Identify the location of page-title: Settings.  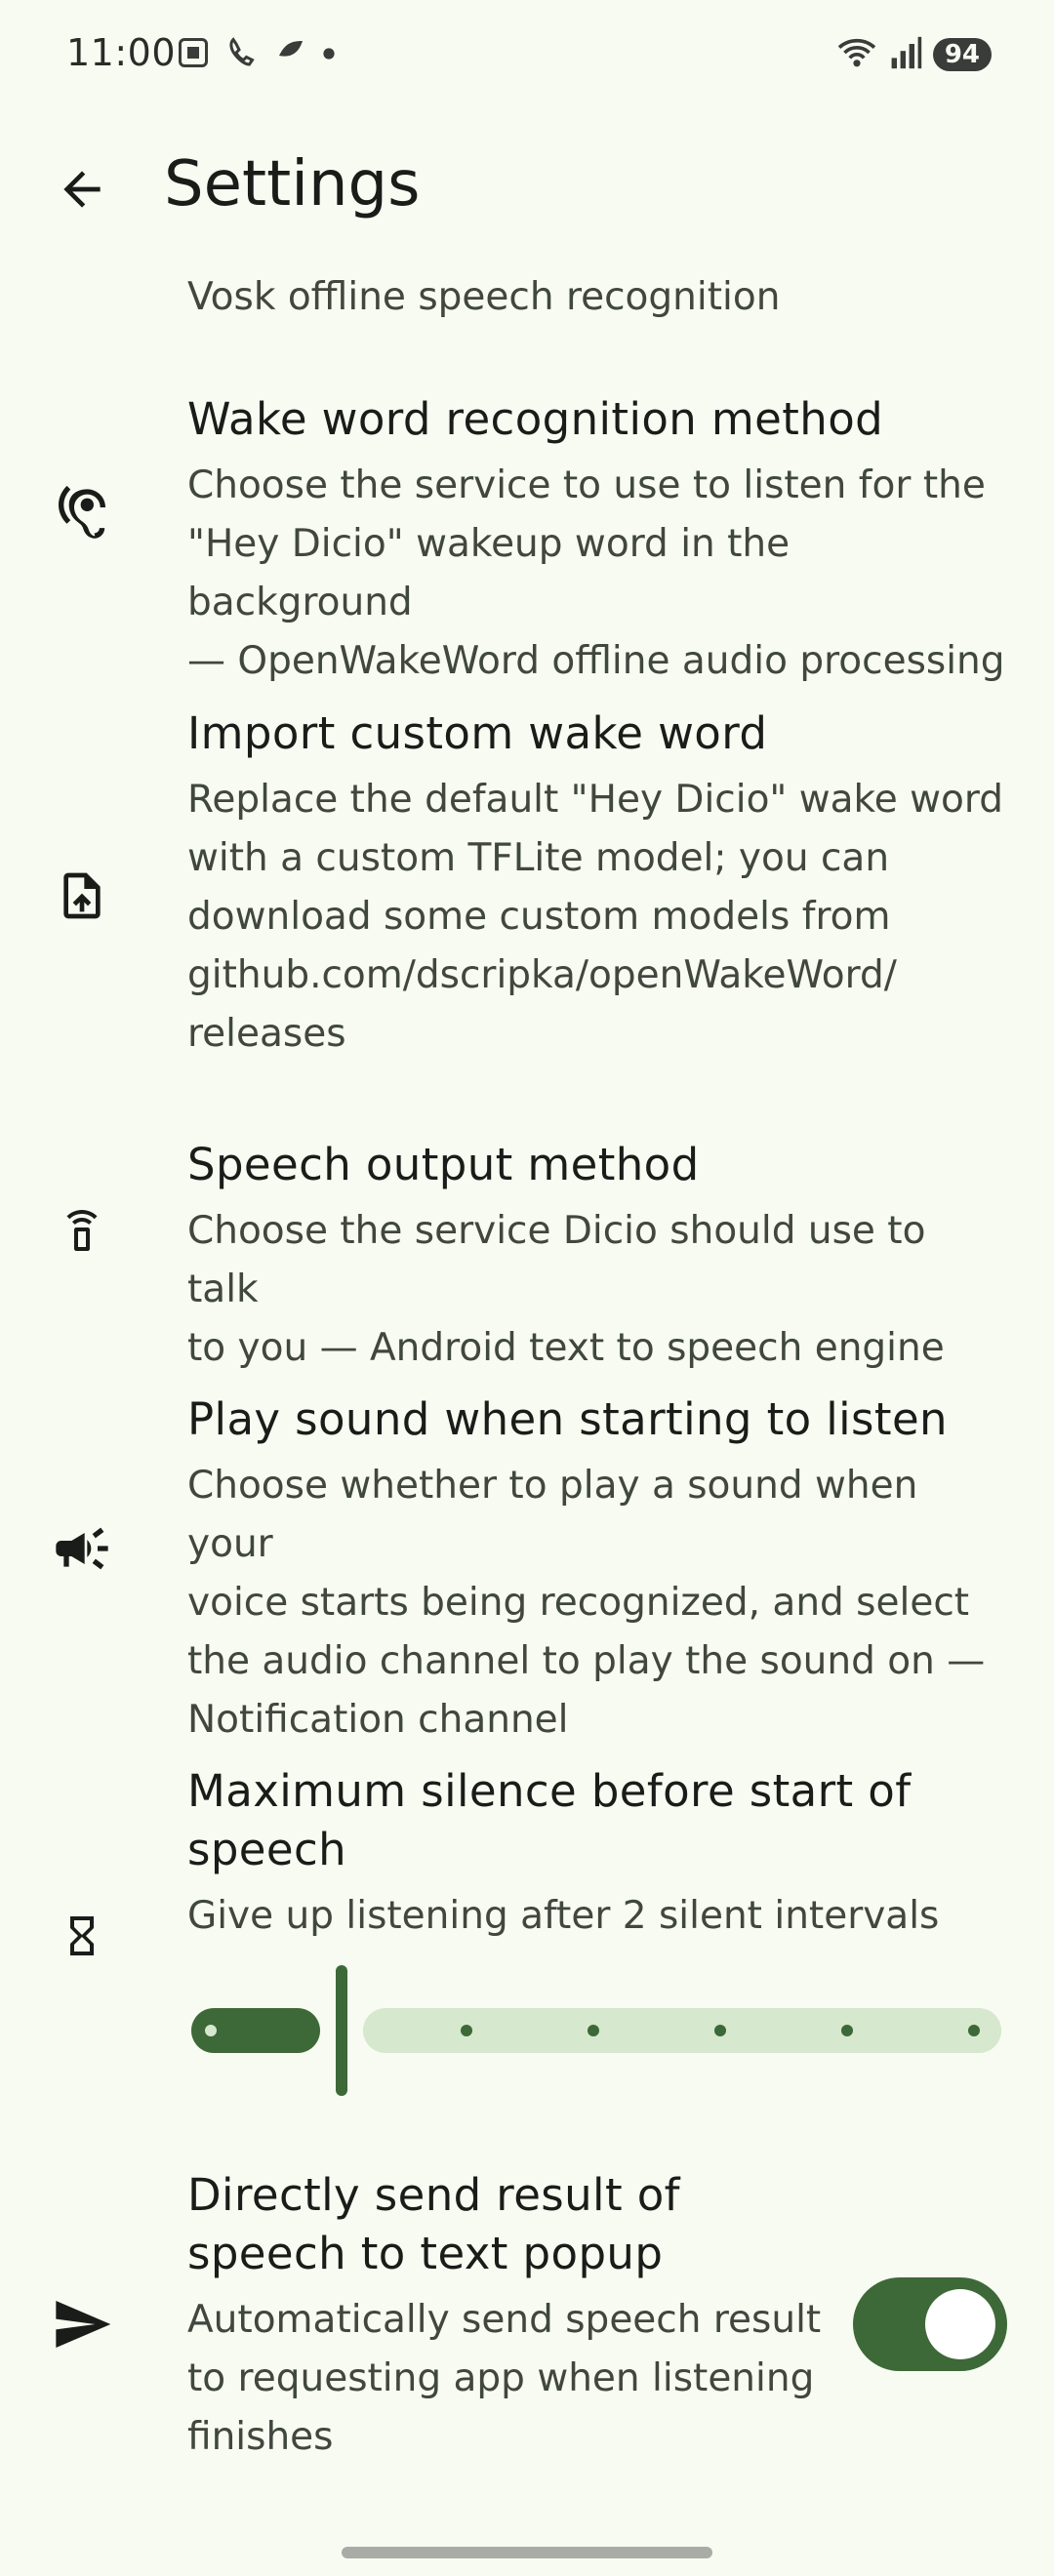
(292, 184).